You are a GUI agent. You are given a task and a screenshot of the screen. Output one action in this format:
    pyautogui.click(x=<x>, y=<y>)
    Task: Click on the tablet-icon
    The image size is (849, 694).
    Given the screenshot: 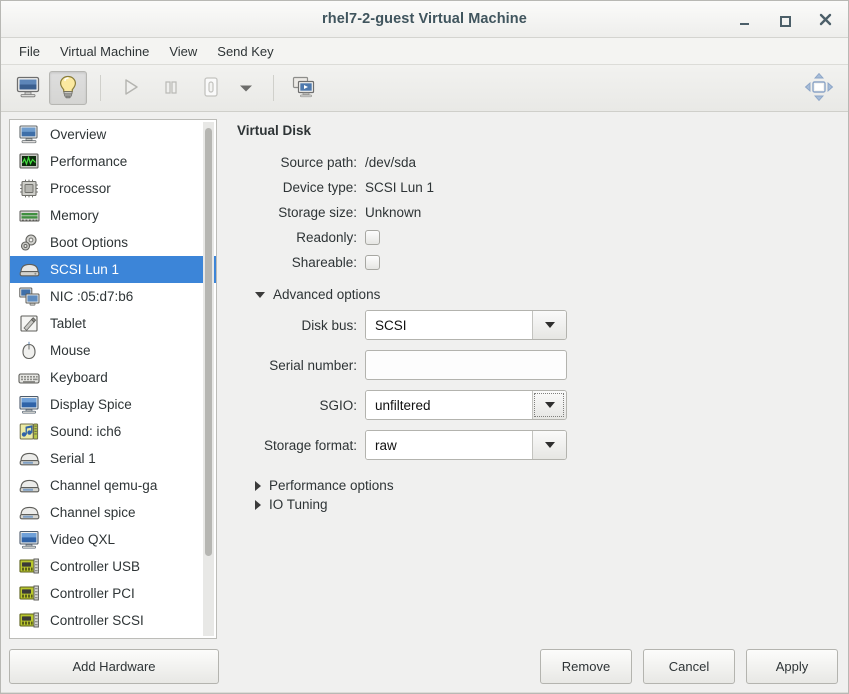 What is the action you would take?
    pyautogui.click(x=29, y=324)
    